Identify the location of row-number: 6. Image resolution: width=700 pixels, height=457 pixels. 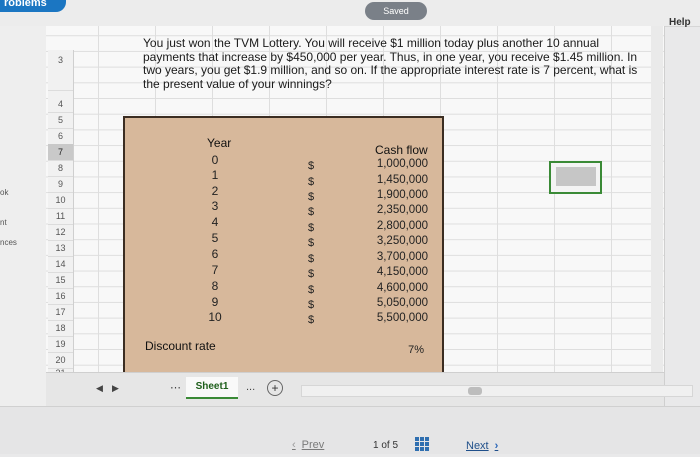
(60, 136).